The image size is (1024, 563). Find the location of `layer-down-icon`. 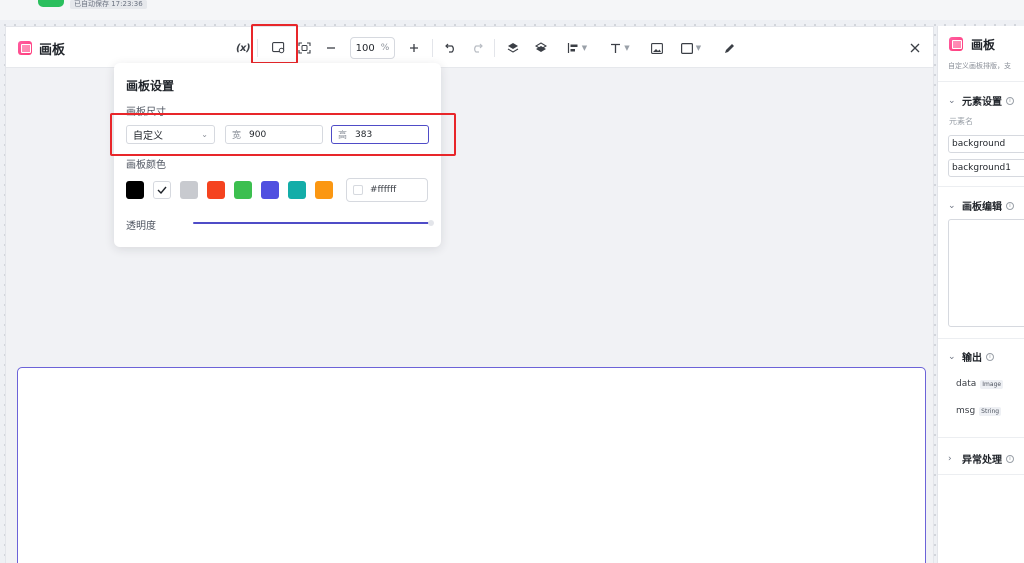

layer-down-icon is located at coordinates (541, 47).